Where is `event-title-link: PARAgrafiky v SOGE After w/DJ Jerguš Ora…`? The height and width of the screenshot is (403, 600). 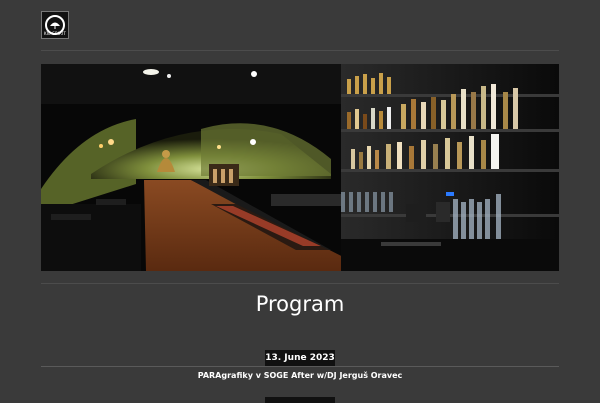 event-title-link: PARAgrafiky v SOGE After w/DJ Jerguš Ora… is located at coordinates (300, 375).